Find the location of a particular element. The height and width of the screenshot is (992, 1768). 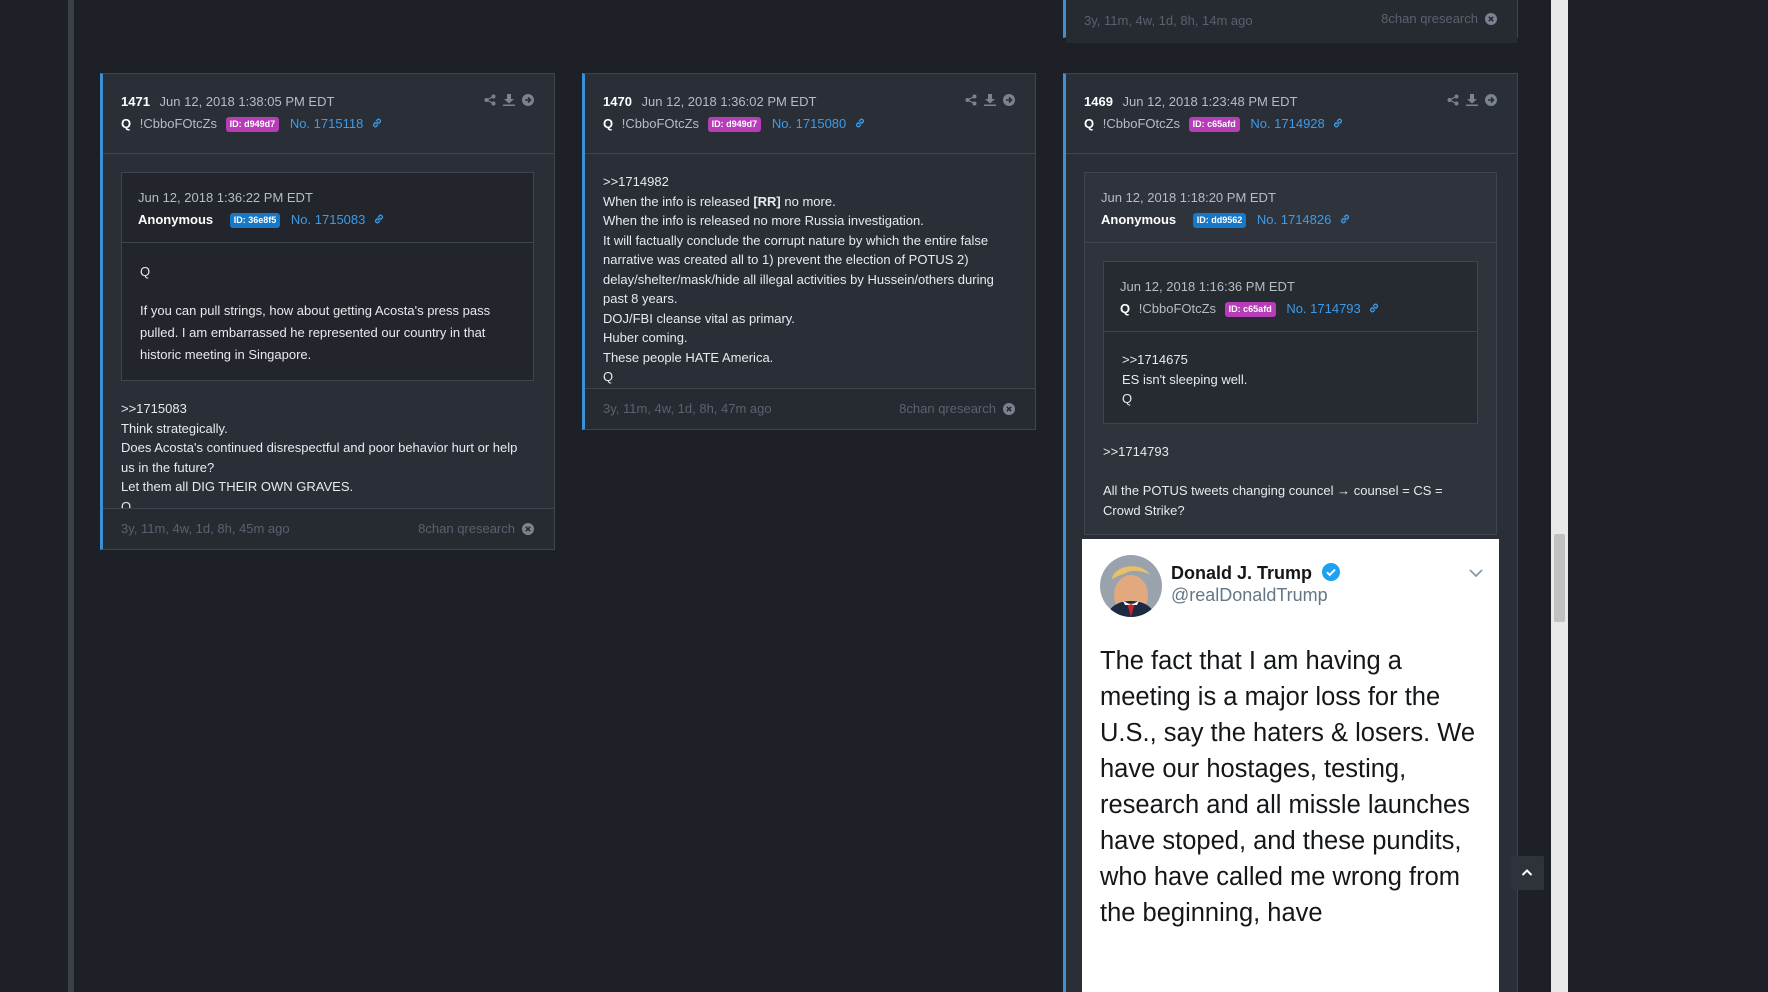

post-date: Jun 12, 2018 1:36:02 PM EDT is located at coordinates (729, 101).